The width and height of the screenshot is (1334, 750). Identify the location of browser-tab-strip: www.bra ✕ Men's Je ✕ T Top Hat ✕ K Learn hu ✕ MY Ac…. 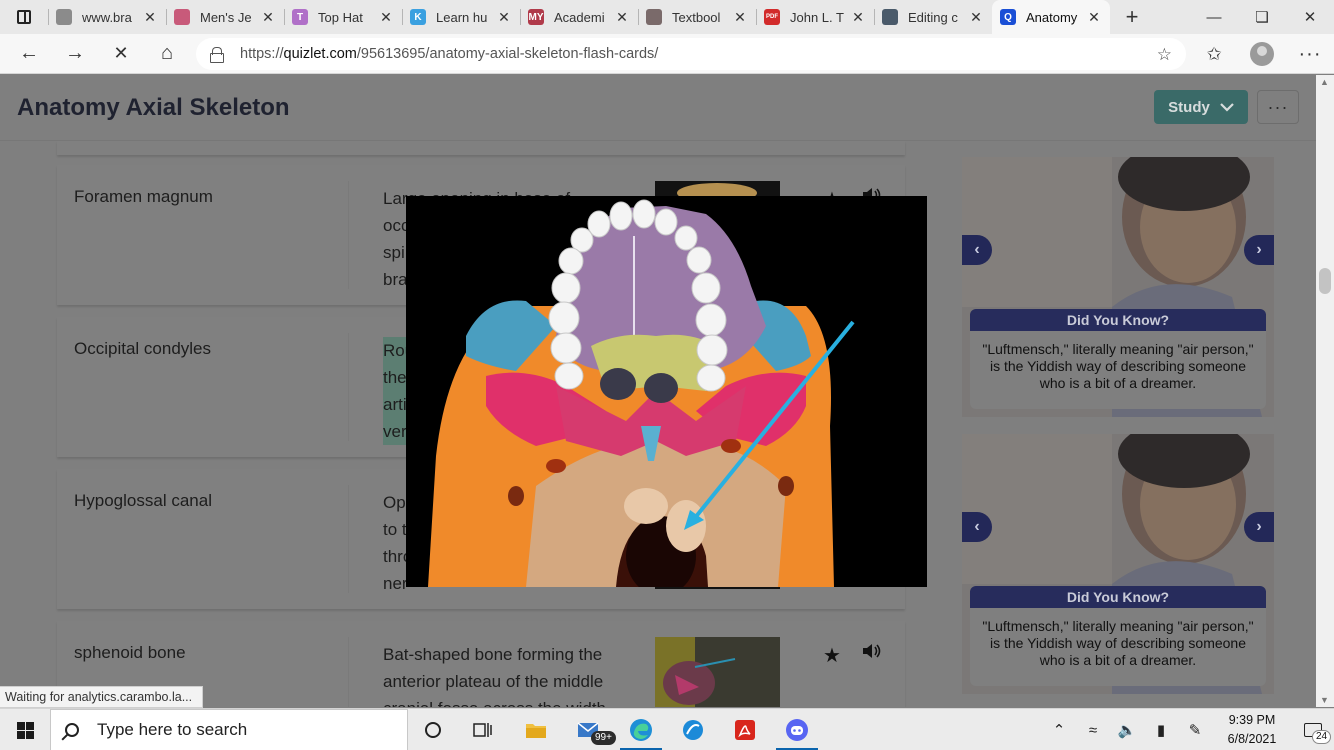
(667, 17).